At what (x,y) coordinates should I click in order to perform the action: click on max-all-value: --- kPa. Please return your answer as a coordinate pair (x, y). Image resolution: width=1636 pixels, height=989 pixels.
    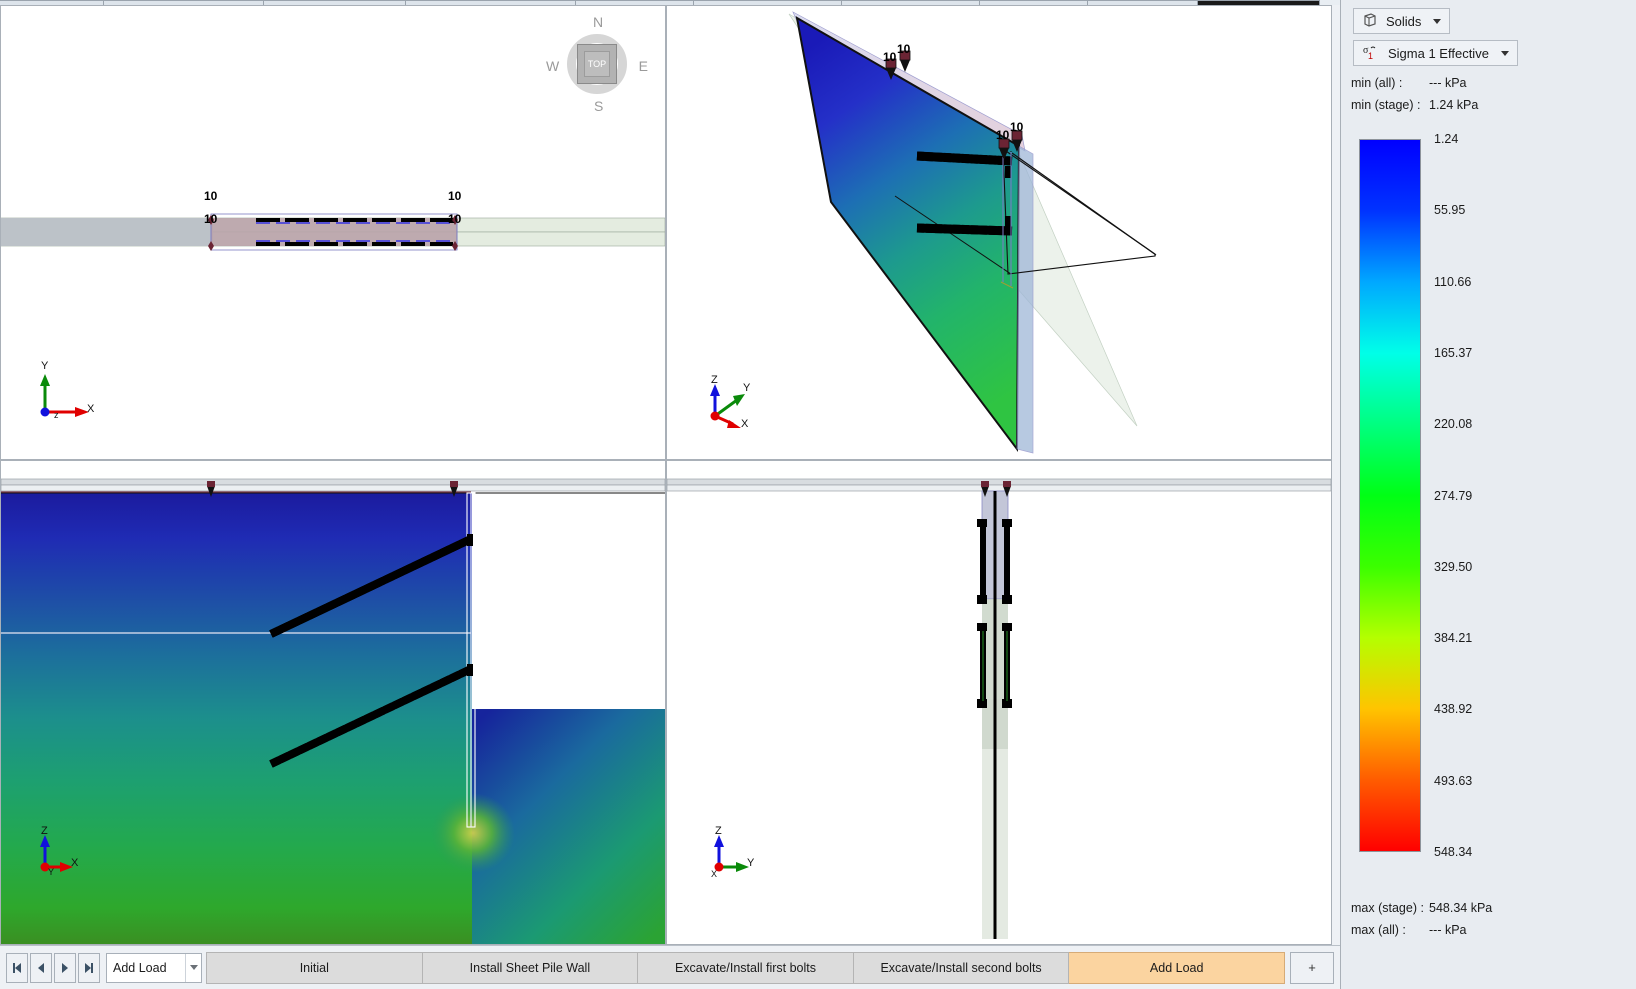
    Looking at the image, I should click on (1448, 930).